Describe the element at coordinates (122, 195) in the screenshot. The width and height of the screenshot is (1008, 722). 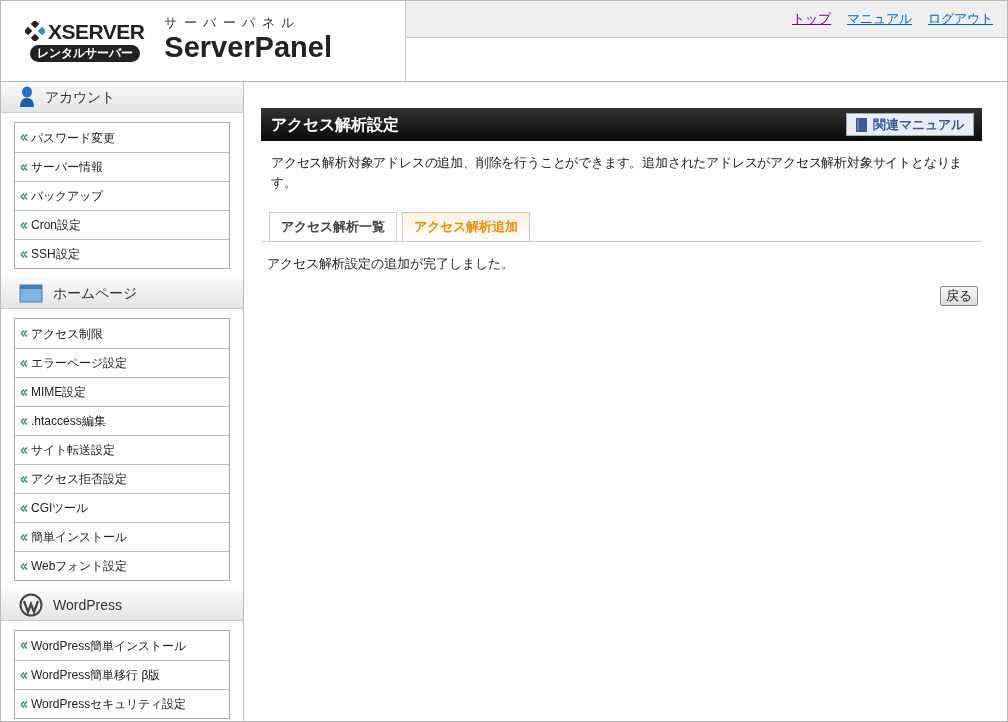
I see `sidebar-item: バックアップ` at that location.